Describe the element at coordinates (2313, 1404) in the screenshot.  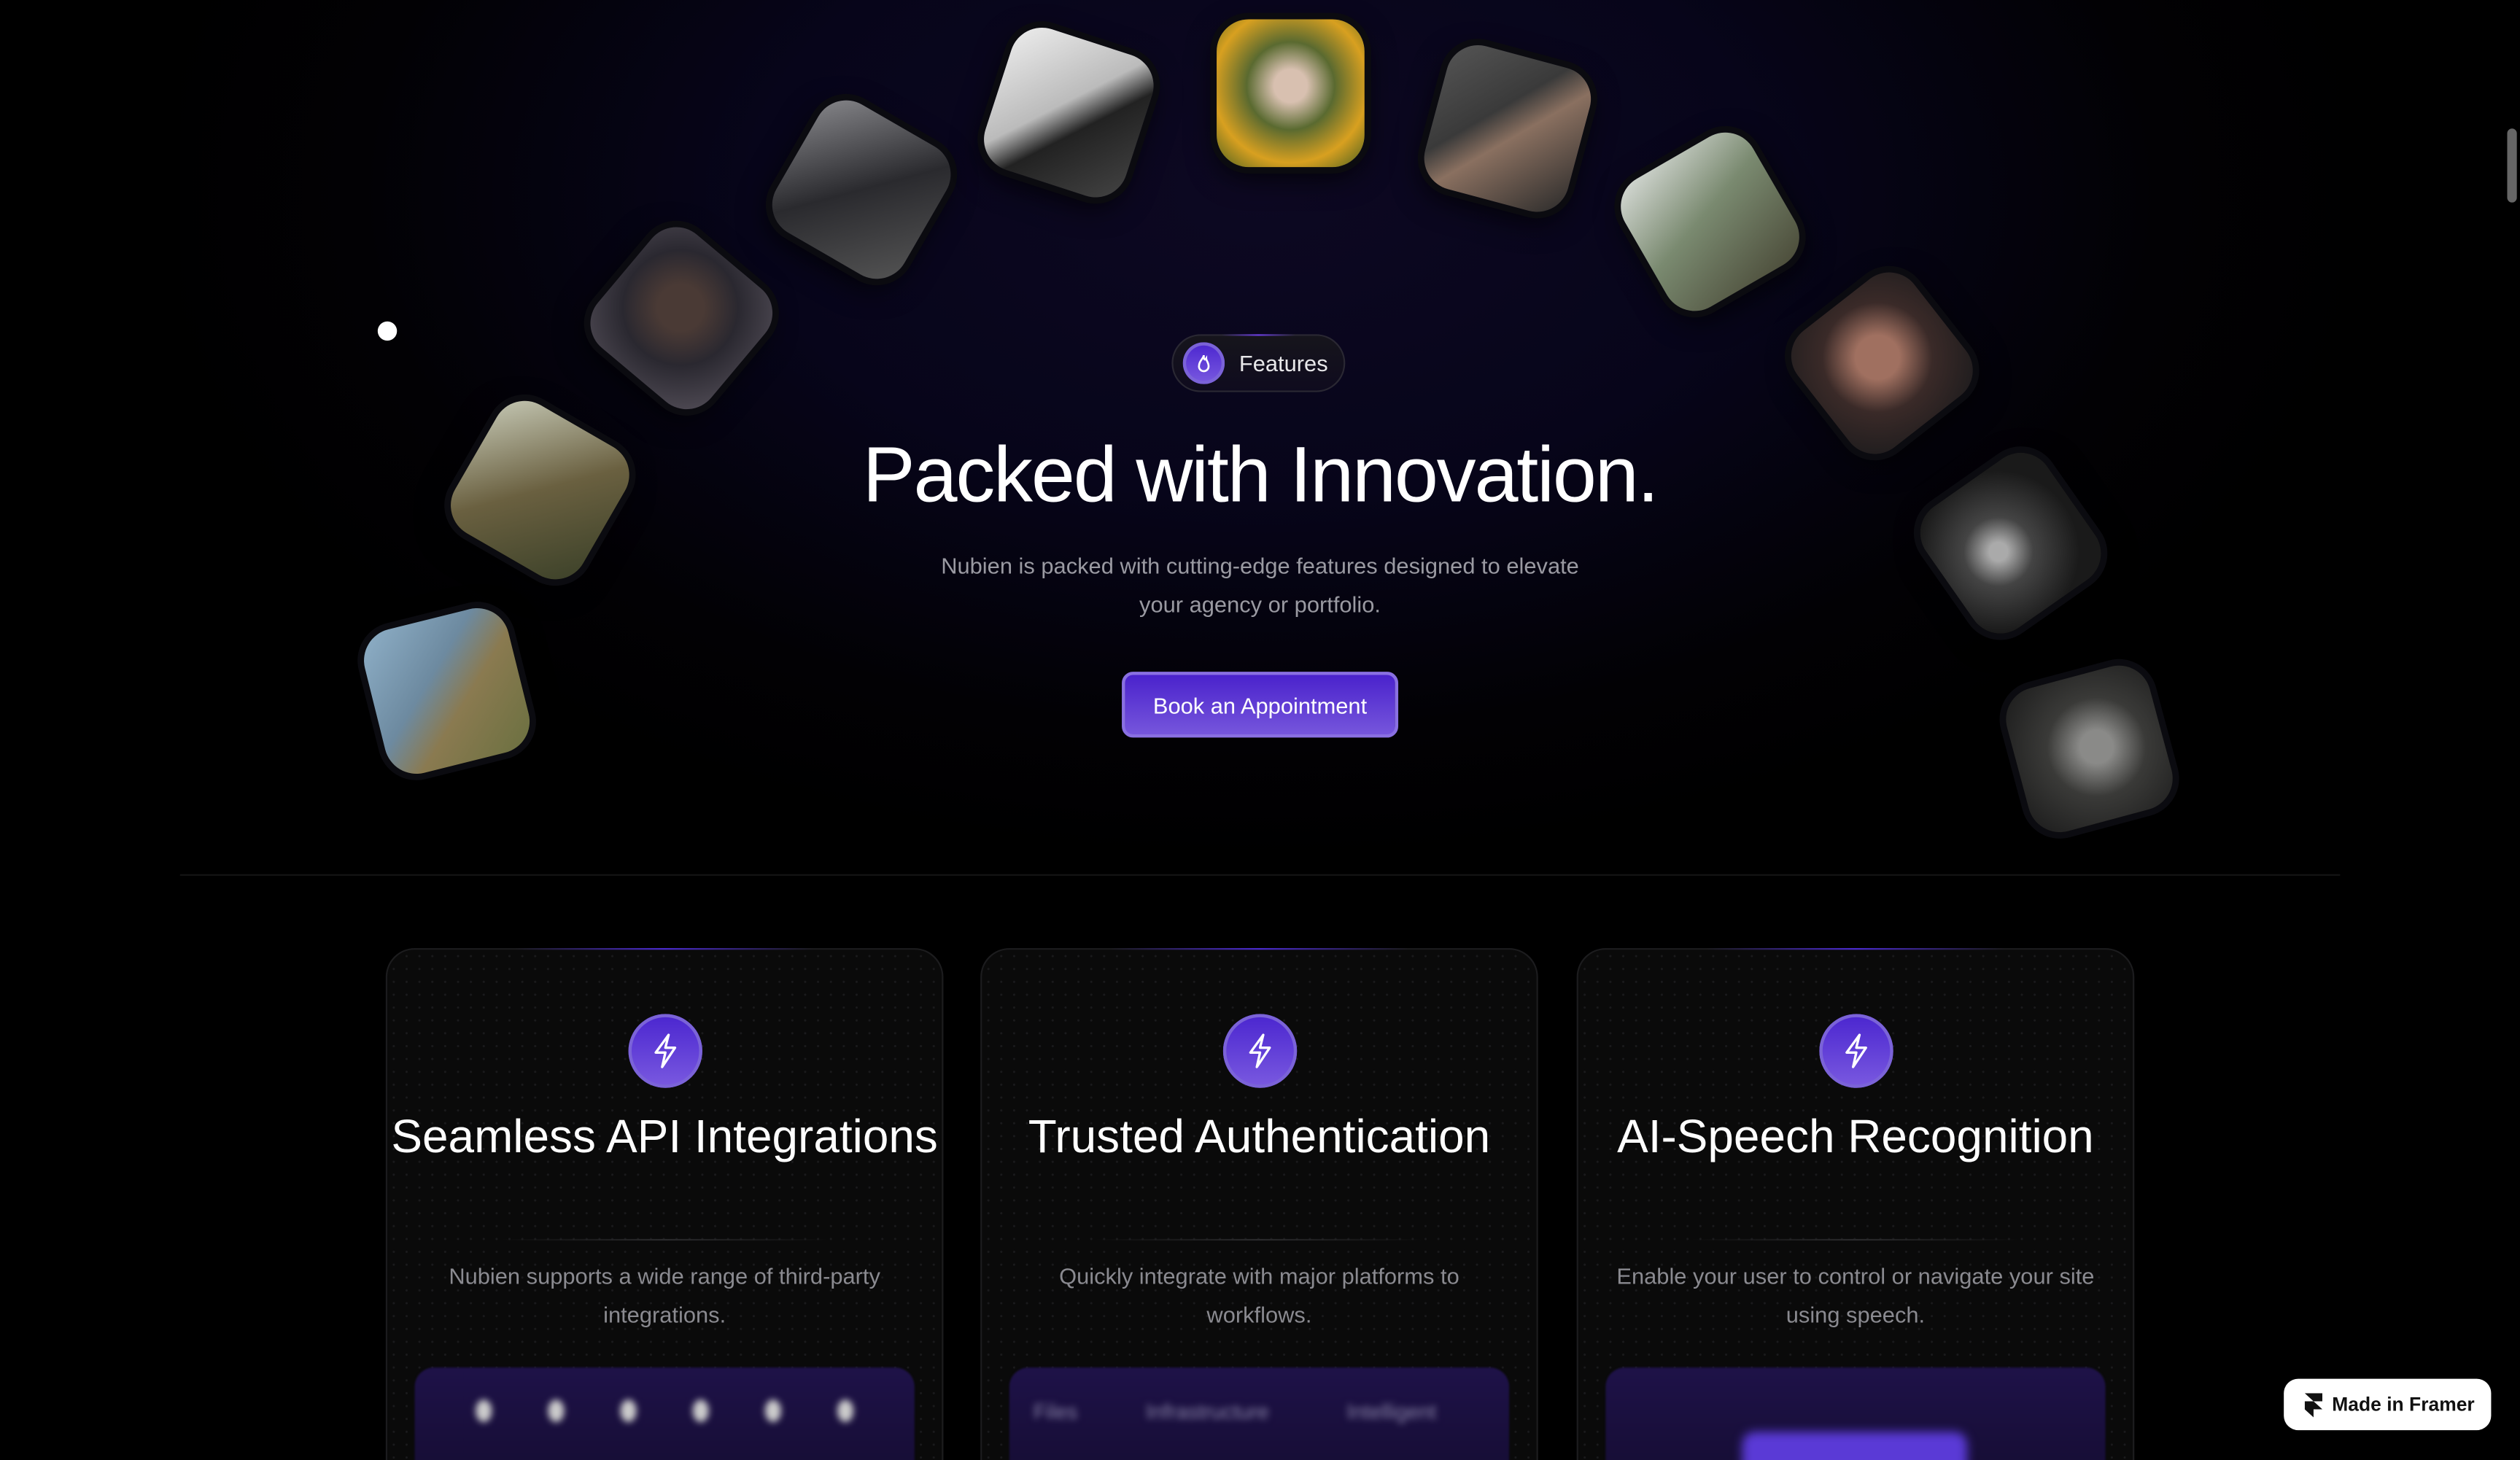
I see `framer-logo-icon` at that location.